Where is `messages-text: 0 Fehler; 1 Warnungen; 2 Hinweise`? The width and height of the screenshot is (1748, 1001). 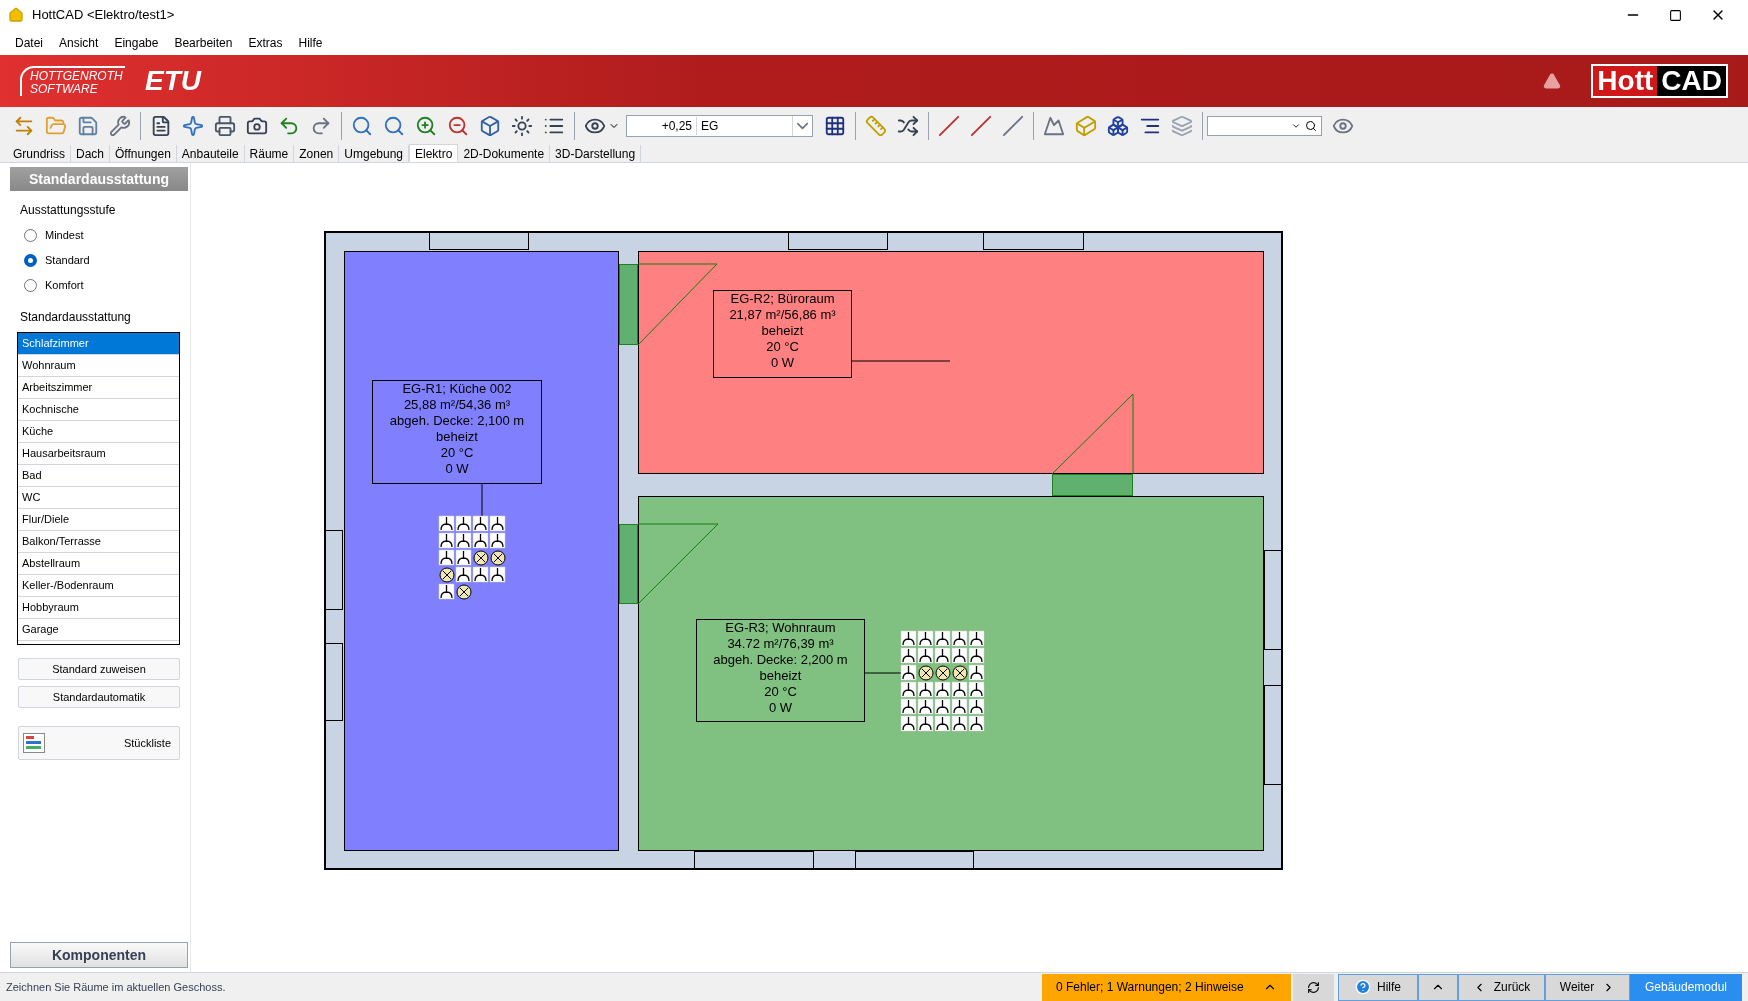 messages-text: 0 Fehler; 1 Warnungen; 2 Hinweise is located at coordinates (1150, 987).